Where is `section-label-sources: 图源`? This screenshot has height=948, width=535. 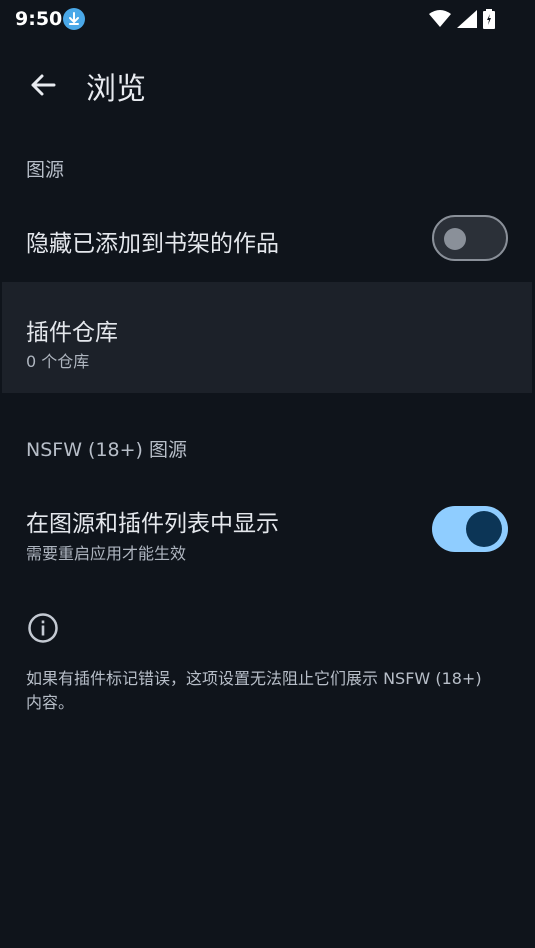
section-label-sources: 图源 is located at coordinates (45, 170).